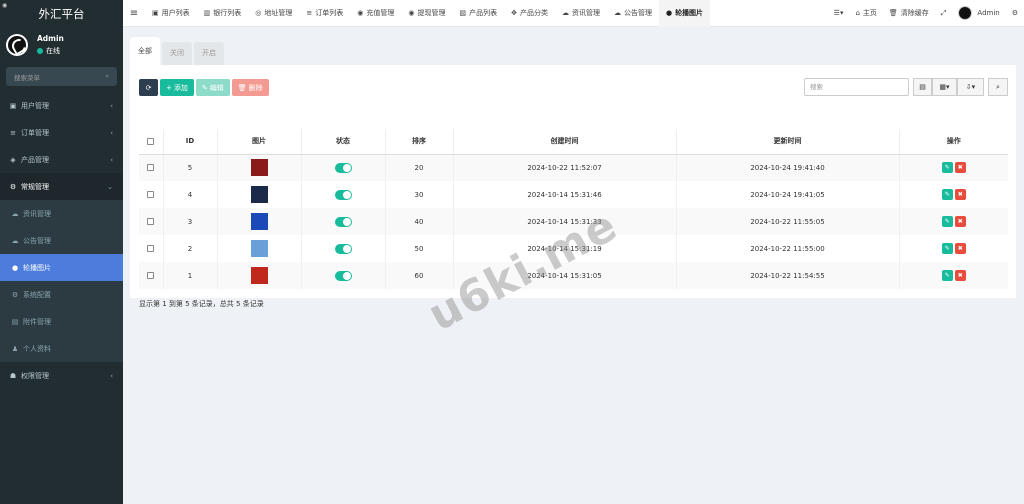 Image resolution: width=1024 pixels, height=504 pixels. Describe the element at coordinates (111, 105) in the screenshot. I see `chevron-left-icon: ‹` at that location.